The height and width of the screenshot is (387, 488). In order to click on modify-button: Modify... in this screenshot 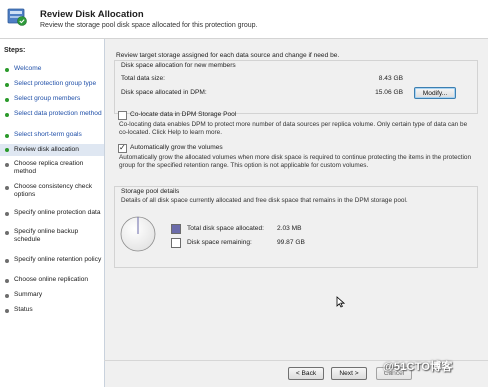, I will do `click(435, 93)`.